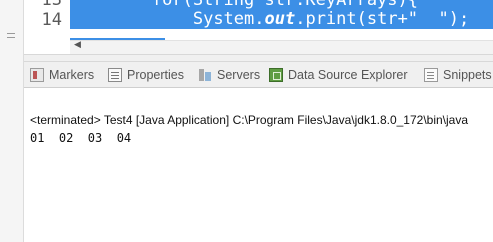  What do you see at coordinates (205, 75) in the screenshot?
I see `servers-icon` at bounding box center [205, 75].